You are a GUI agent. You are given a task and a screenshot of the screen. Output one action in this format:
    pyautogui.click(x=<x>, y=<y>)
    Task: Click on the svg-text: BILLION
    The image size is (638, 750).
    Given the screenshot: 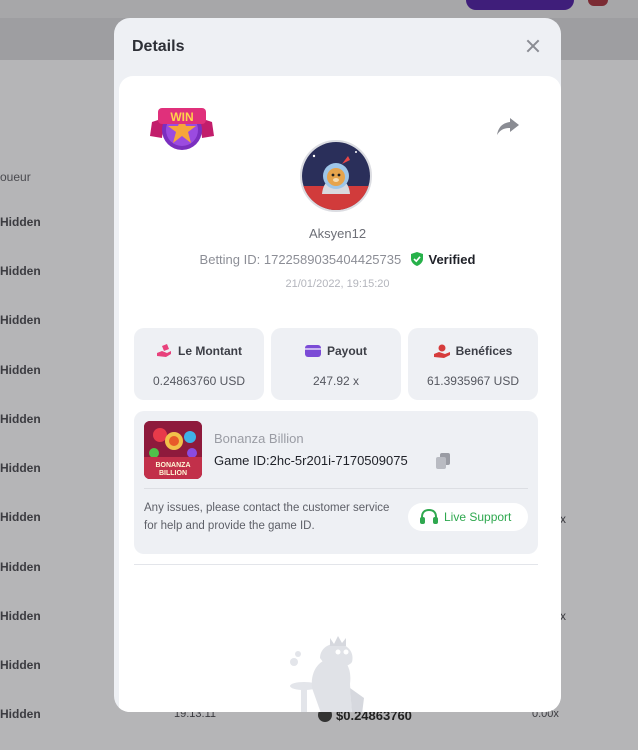 What is the action you would take?
    pyautogui.click(x=173, y=473)
    